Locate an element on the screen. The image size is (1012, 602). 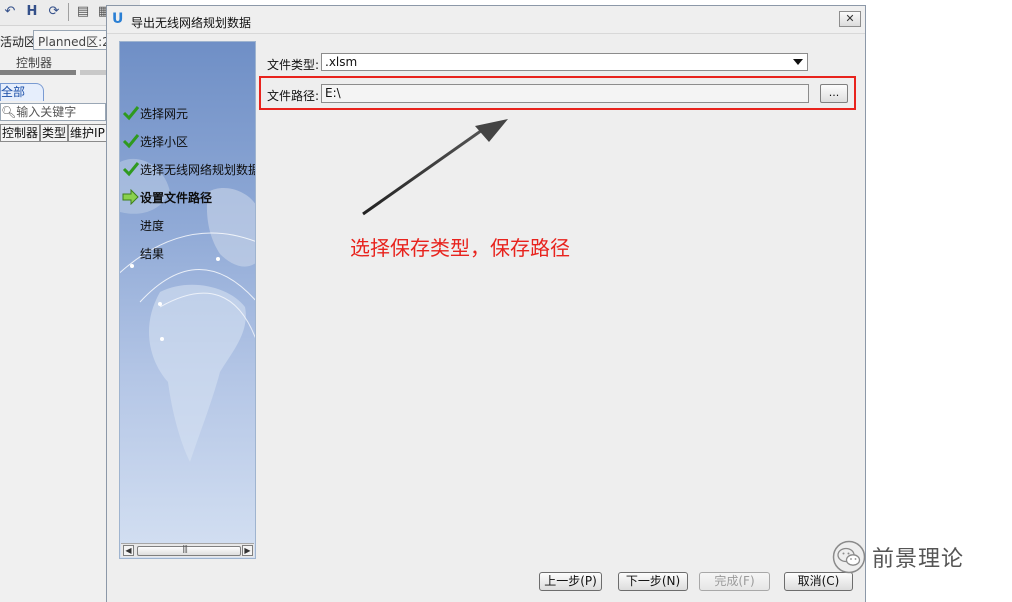
background-table-header: 控制器 类型 维护IP is located at coordinates (53, 133).